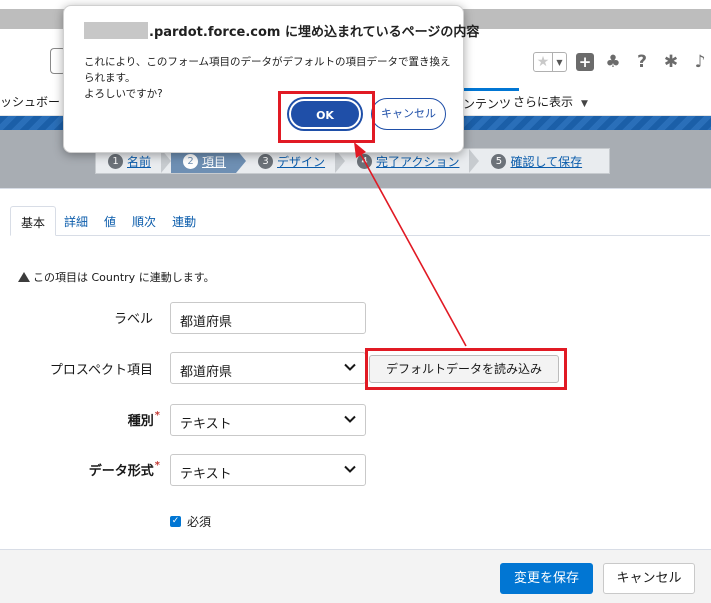 Image resolution: width=711 pixels, height=603 pixels. What do you see at coordinates (133, 319) in the screenshot?
I see `label-field-label: ラベル` at bounding box center [133, 319].